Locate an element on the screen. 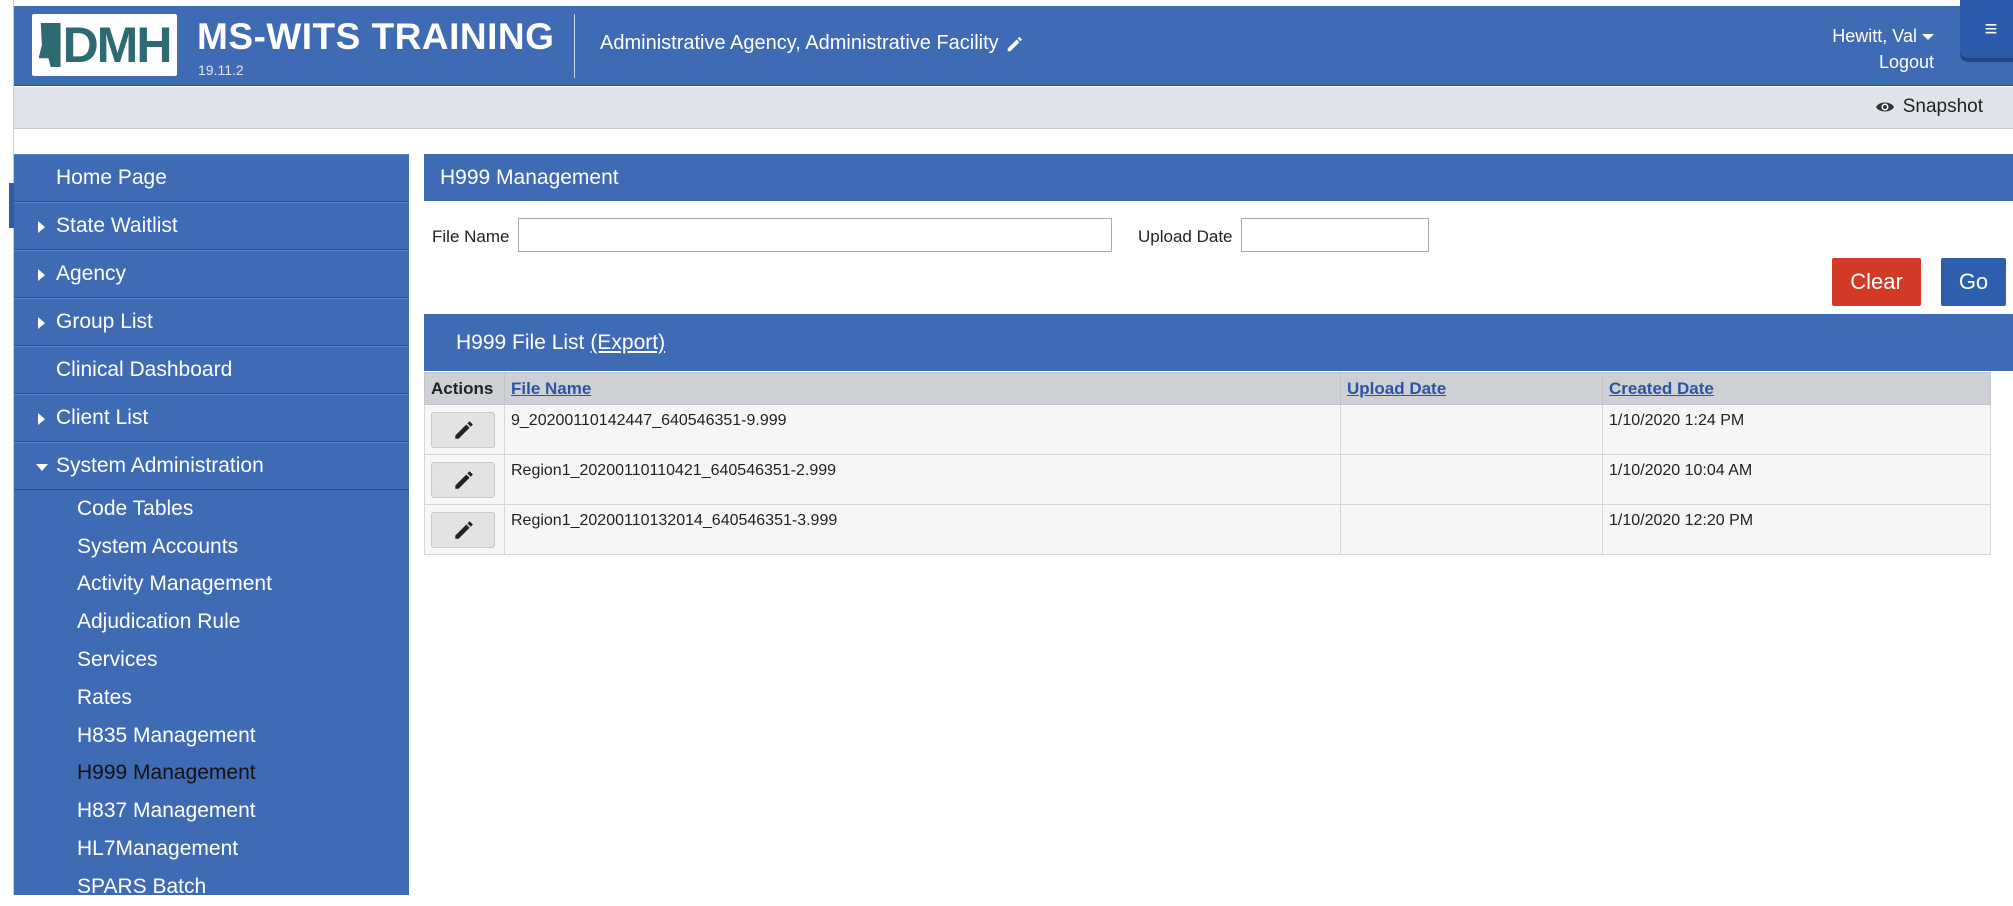  sidebar-item-label: Home Page is located at coordinates (111, 177).